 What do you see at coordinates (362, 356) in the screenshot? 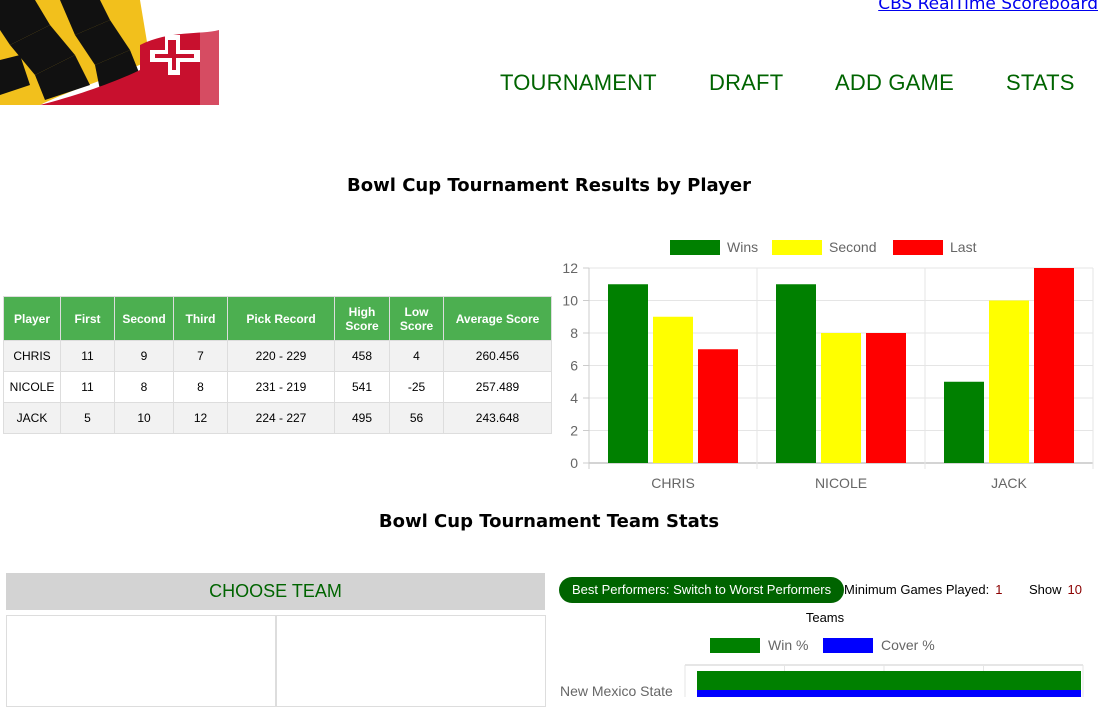
I see `cell: 458` at bounding box center [362, 356].